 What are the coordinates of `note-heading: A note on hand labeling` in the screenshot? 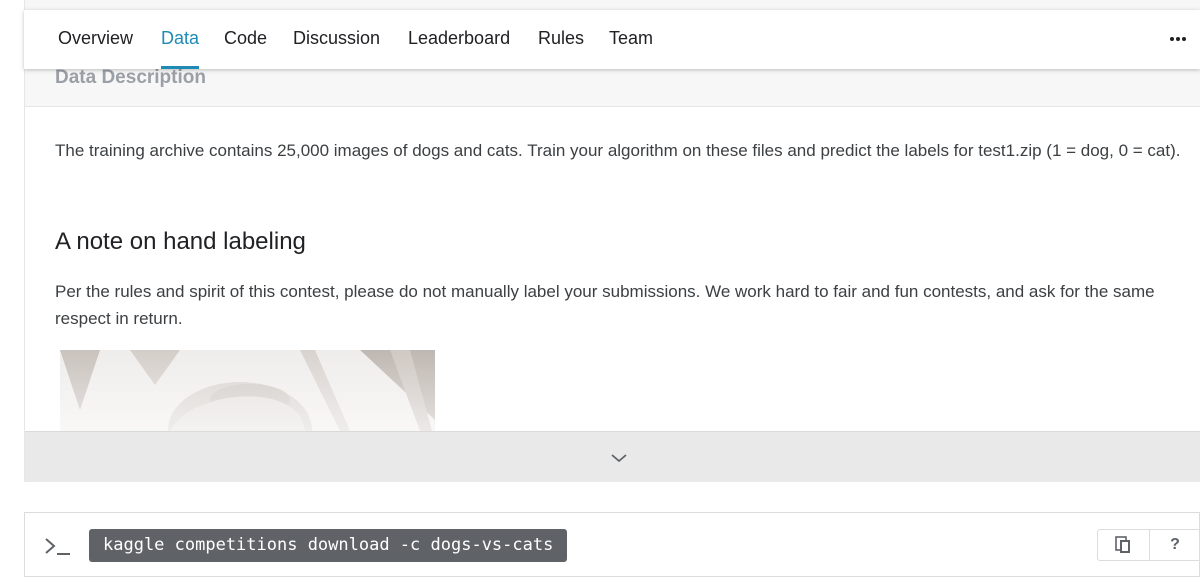 It's located at (180, 241).